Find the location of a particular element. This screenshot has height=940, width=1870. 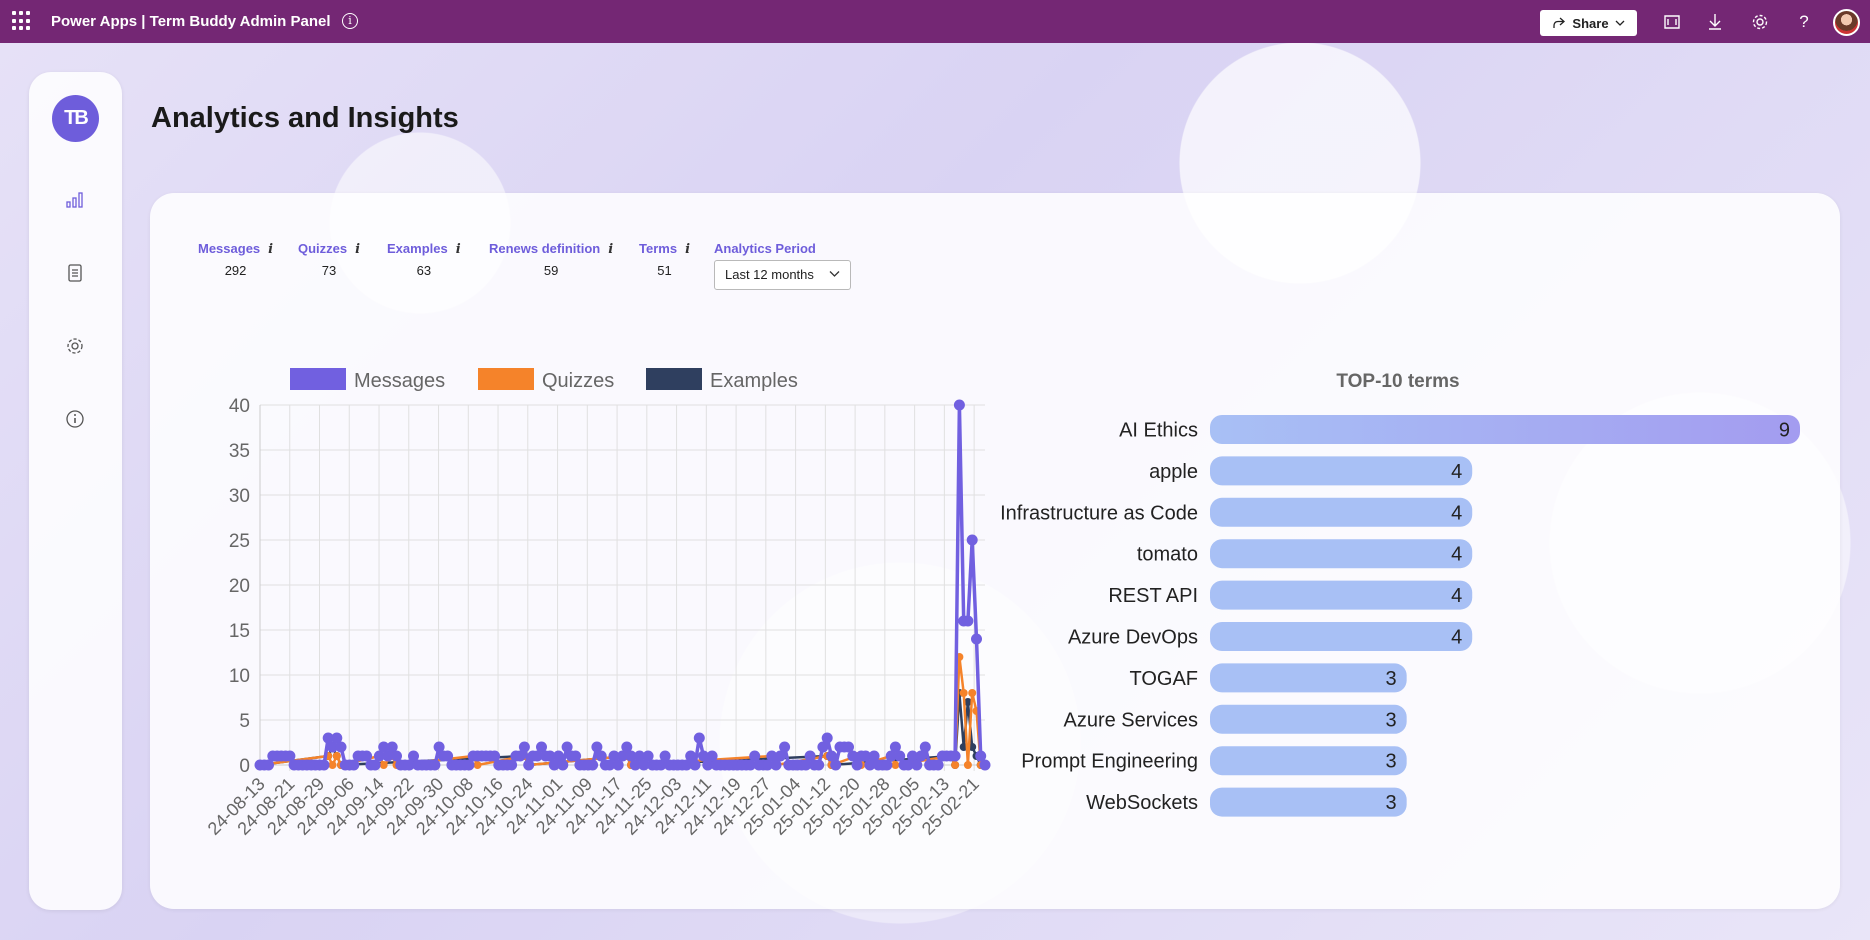

analytics-period-label: Analytics Period is located at coordinates (765, 248).